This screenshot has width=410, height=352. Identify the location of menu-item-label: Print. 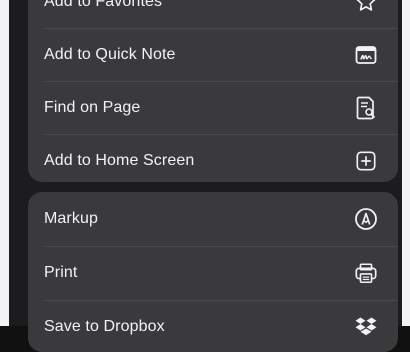
(61, 272).